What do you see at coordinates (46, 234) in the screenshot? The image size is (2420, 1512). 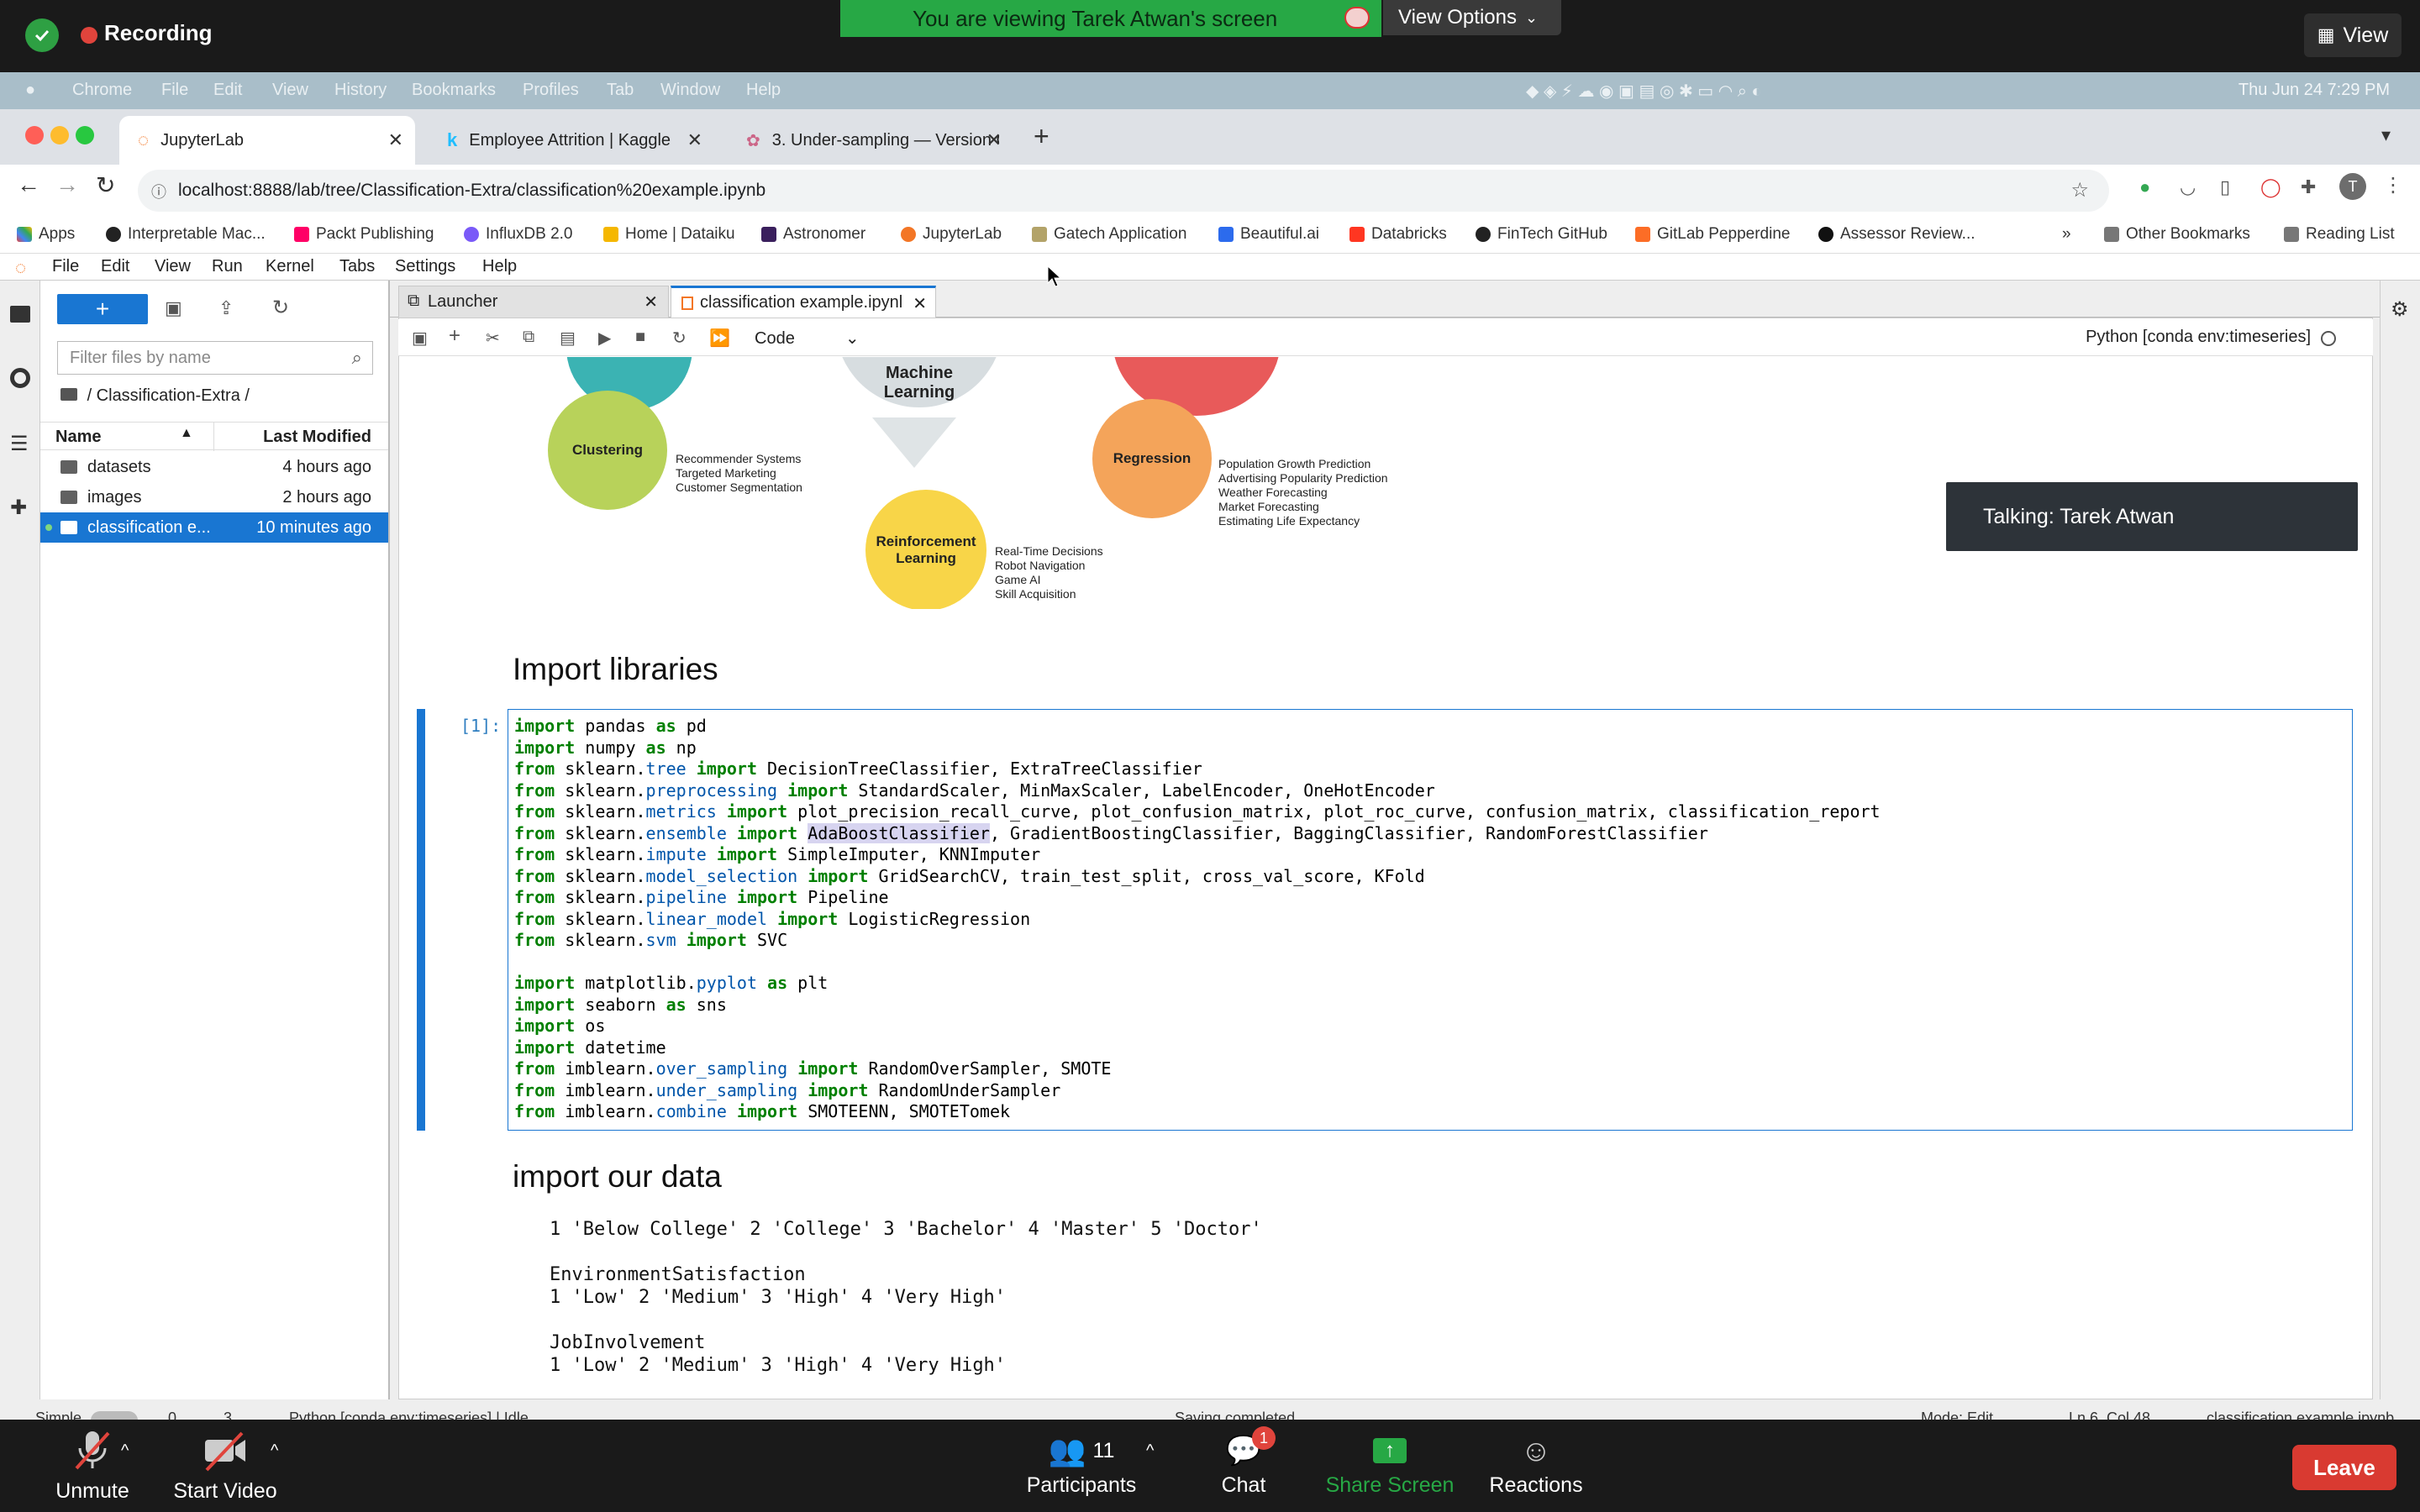 I see `bookmark-apps: Apps` at bounding box center [46, 234].